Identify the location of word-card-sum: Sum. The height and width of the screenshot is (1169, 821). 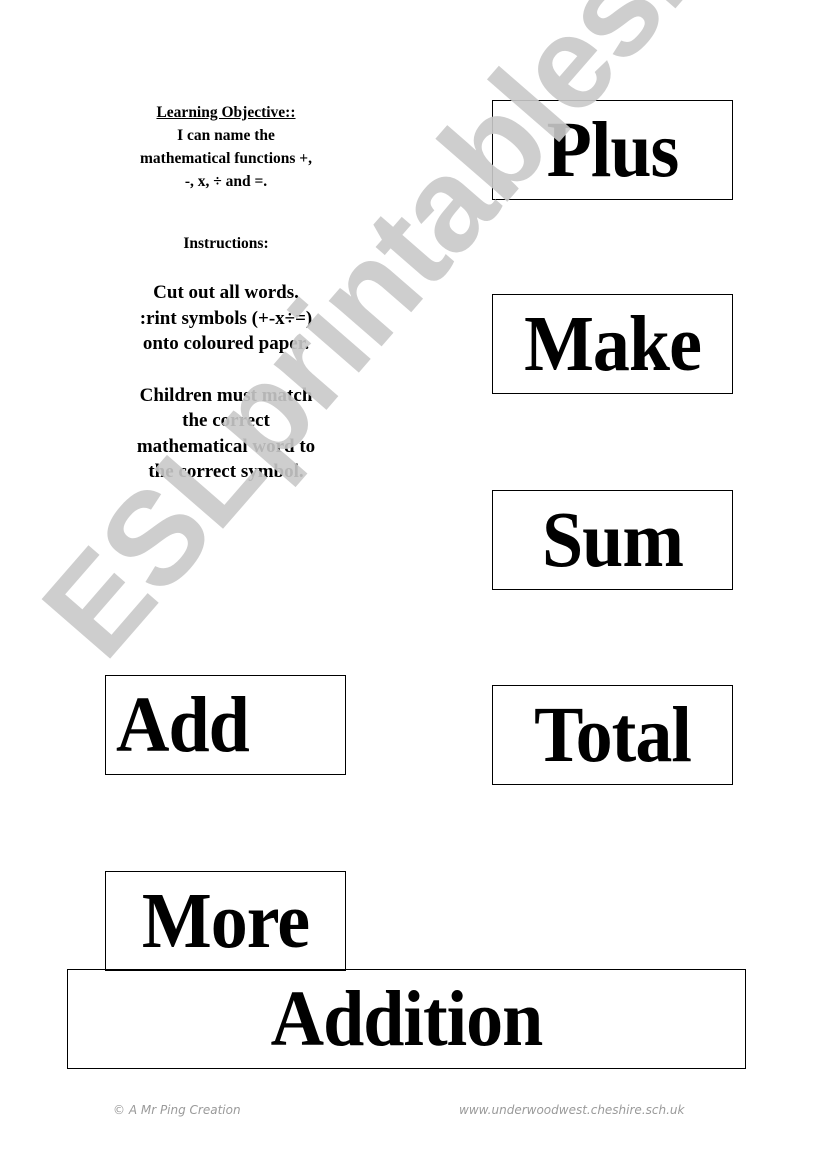
(612, 540).